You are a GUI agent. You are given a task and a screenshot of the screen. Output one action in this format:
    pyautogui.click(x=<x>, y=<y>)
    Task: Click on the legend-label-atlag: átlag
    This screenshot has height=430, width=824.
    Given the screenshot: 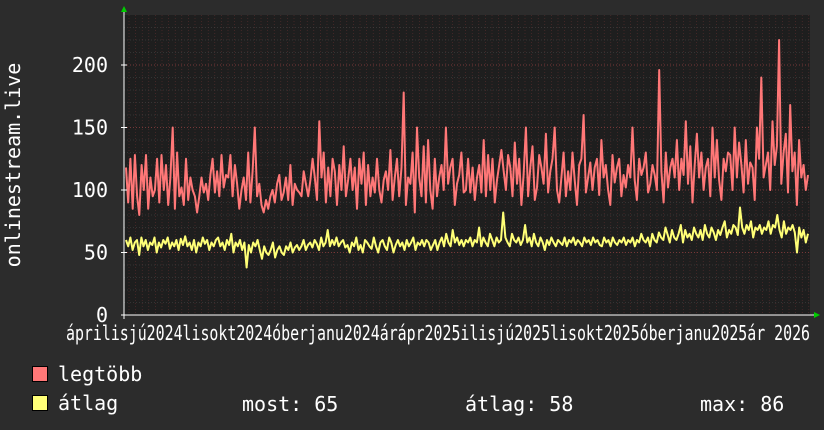 What is the action you would take?
    pyautogui.click(x=88, y=403)
    